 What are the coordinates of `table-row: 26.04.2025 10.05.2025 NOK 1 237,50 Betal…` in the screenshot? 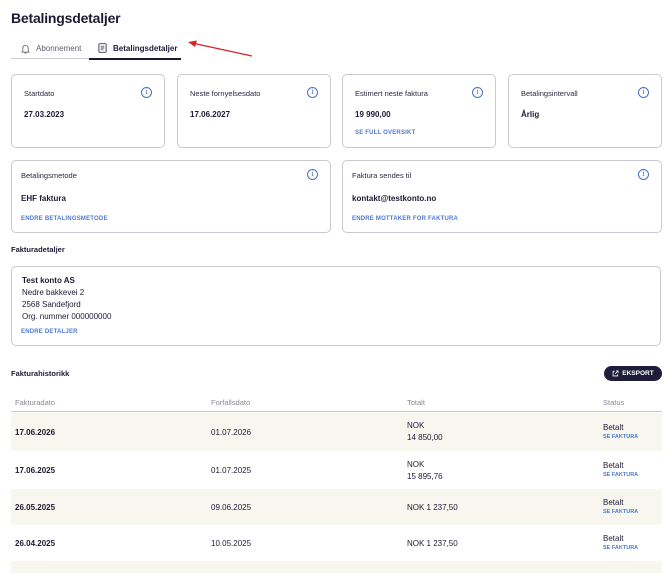 It's located at (336, 543).